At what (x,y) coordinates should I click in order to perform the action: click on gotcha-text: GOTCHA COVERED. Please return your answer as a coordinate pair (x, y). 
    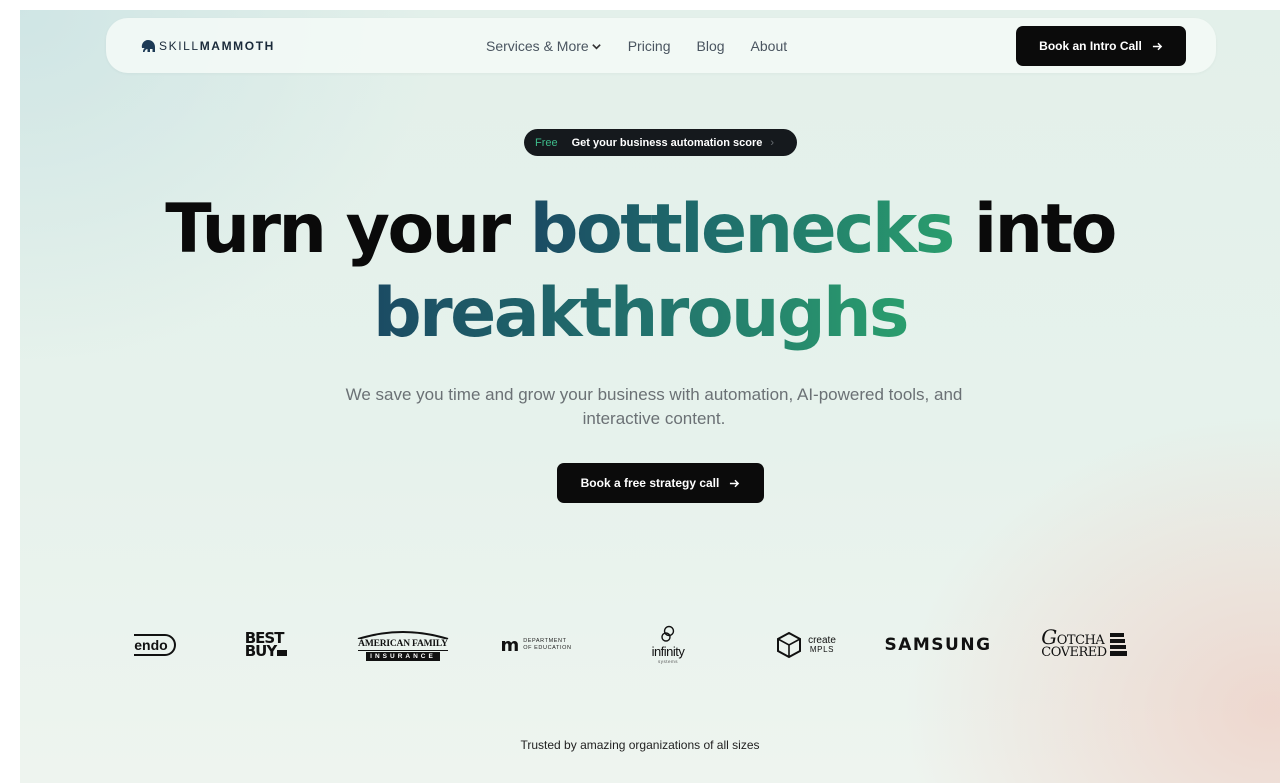
    Looking at the image, I should click on (1074, 643).